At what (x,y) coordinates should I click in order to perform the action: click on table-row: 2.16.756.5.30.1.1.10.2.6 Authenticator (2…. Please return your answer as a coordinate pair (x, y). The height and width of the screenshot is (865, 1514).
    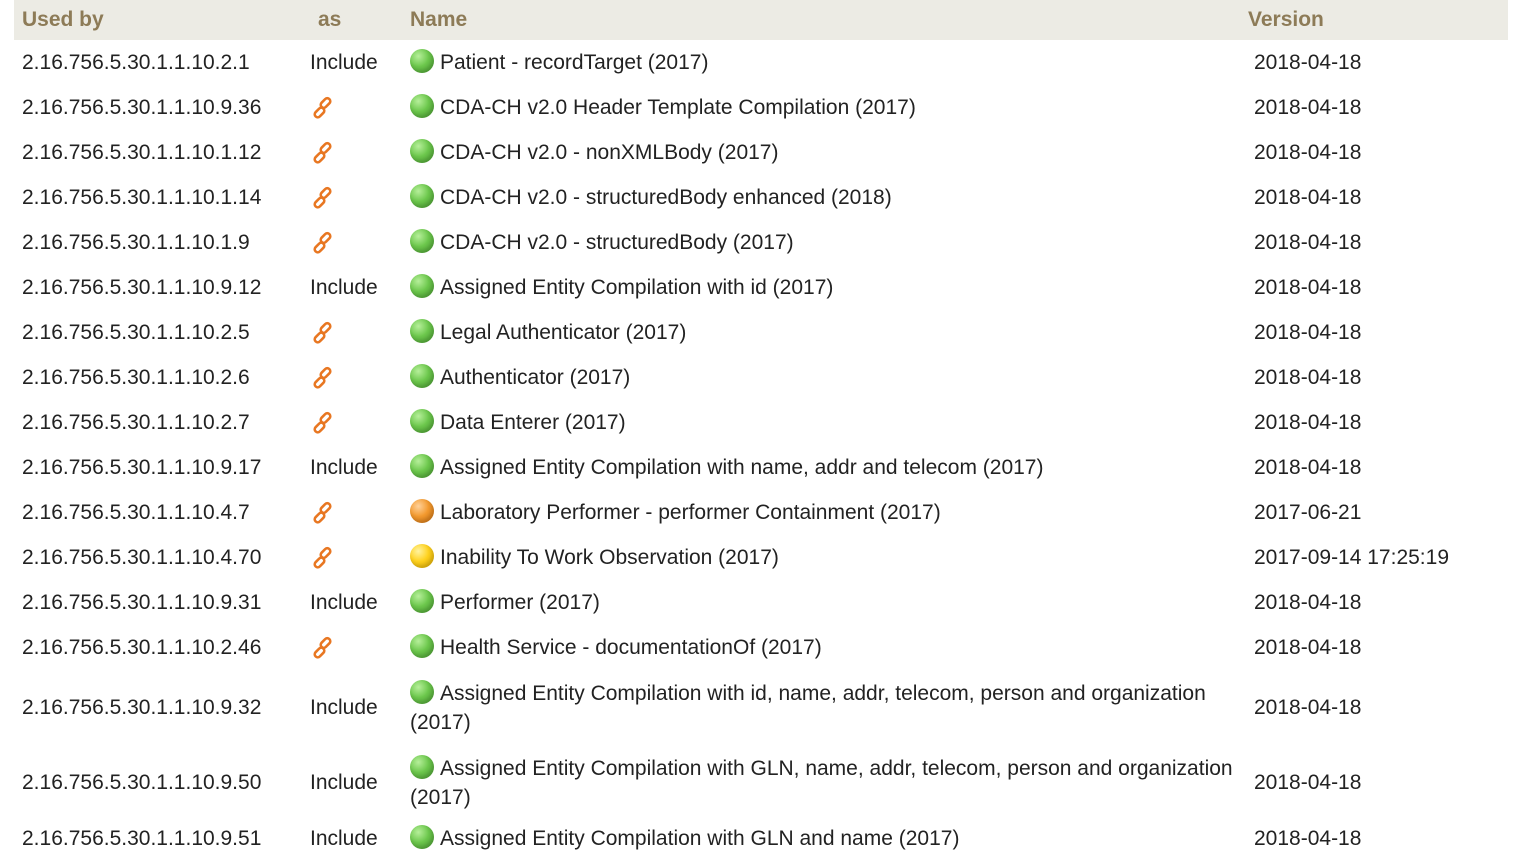
    Looking at the image, I should click on (761, 377).